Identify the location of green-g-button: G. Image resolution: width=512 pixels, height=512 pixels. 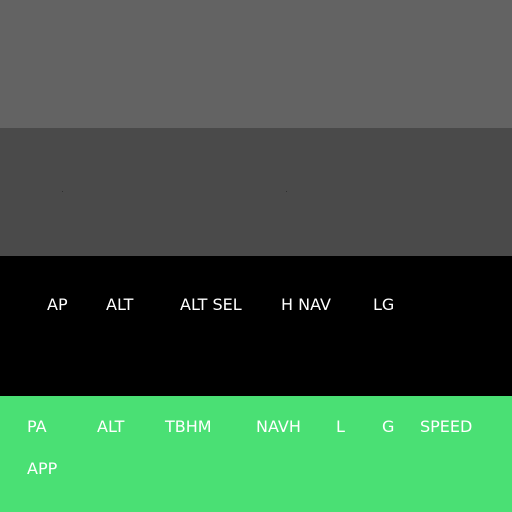
(388, 427).